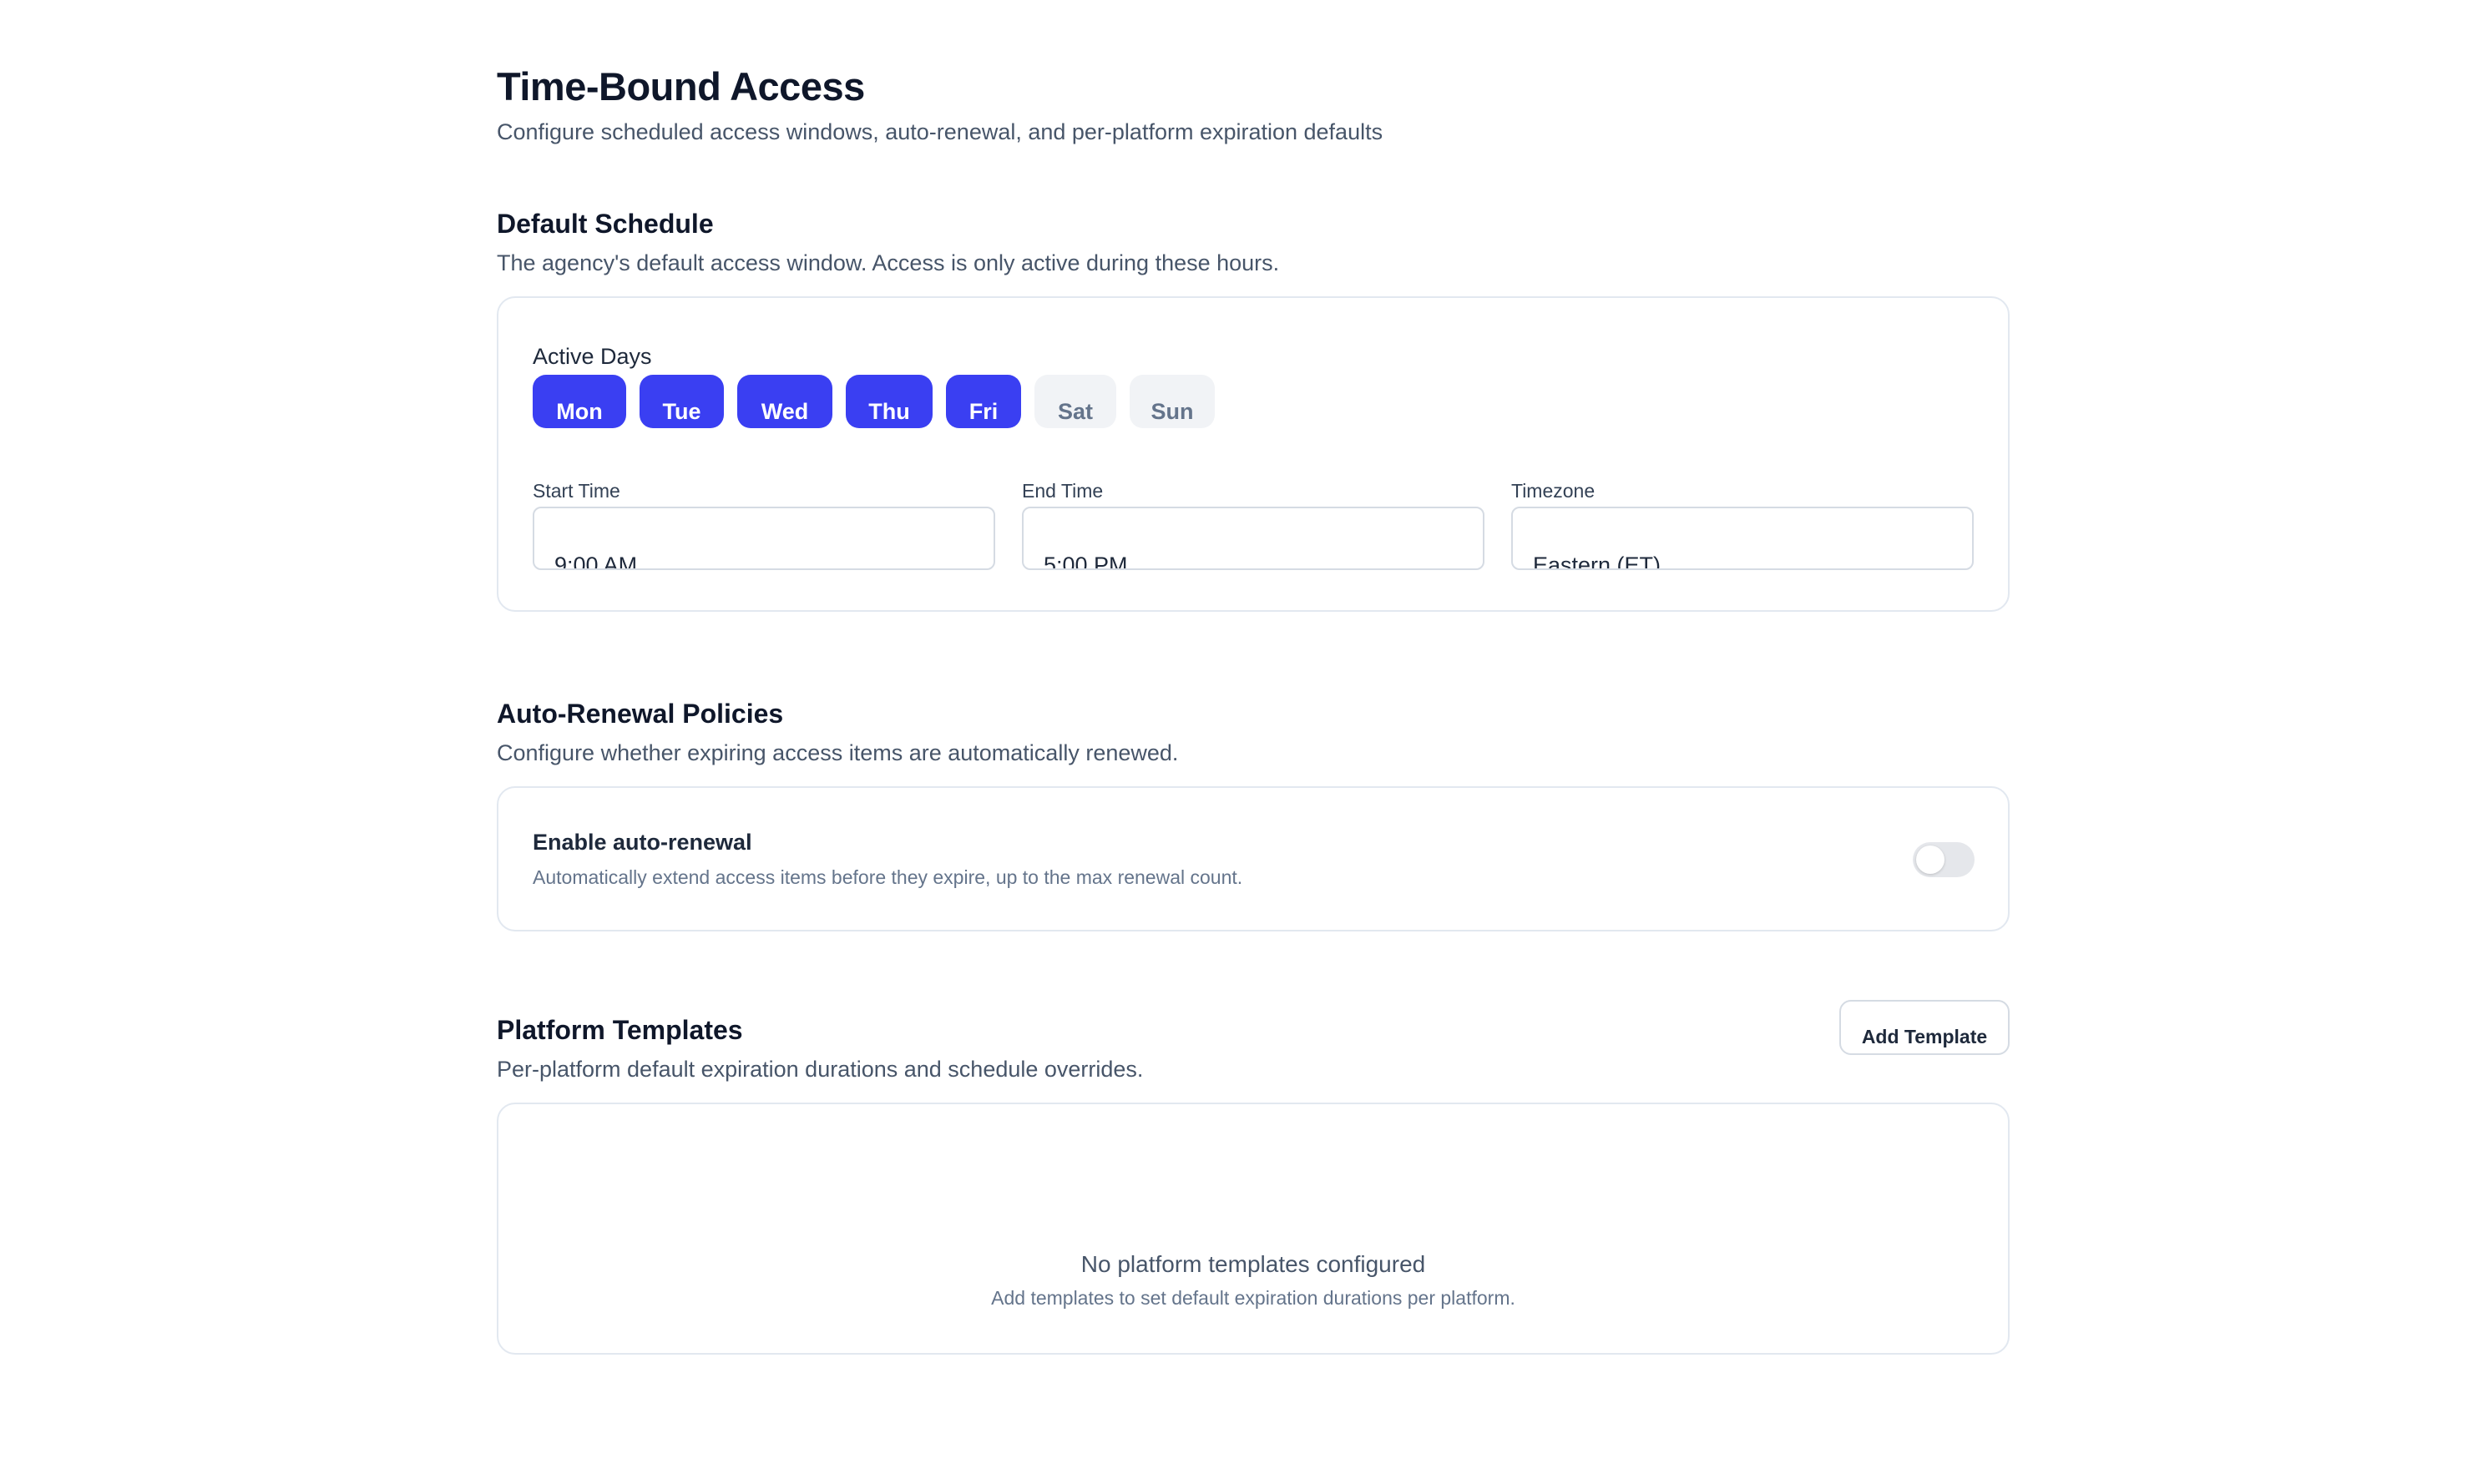 This screenshot has width=2478, height=1484. What do you see at coordinates (784, 401) in the screenshot?
I see `day-toggle-wed: Wed` at bounding box center [784, 401].